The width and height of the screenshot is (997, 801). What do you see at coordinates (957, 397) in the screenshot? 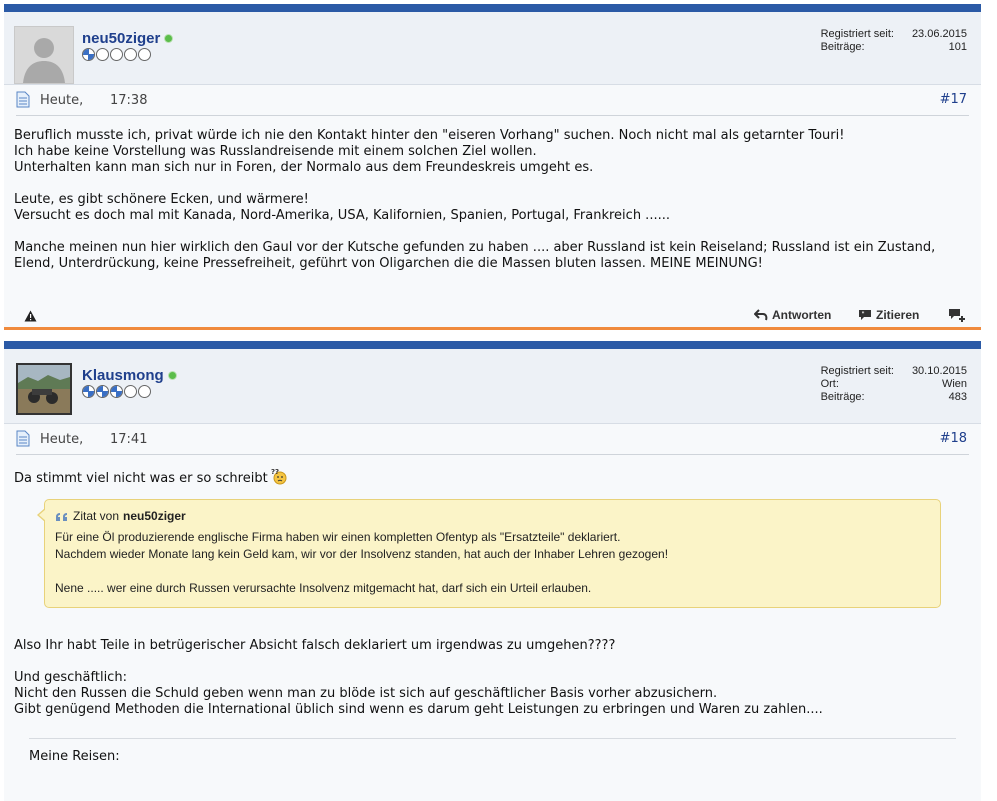
I see `info-value: 483` at bounding box center [957, 397].